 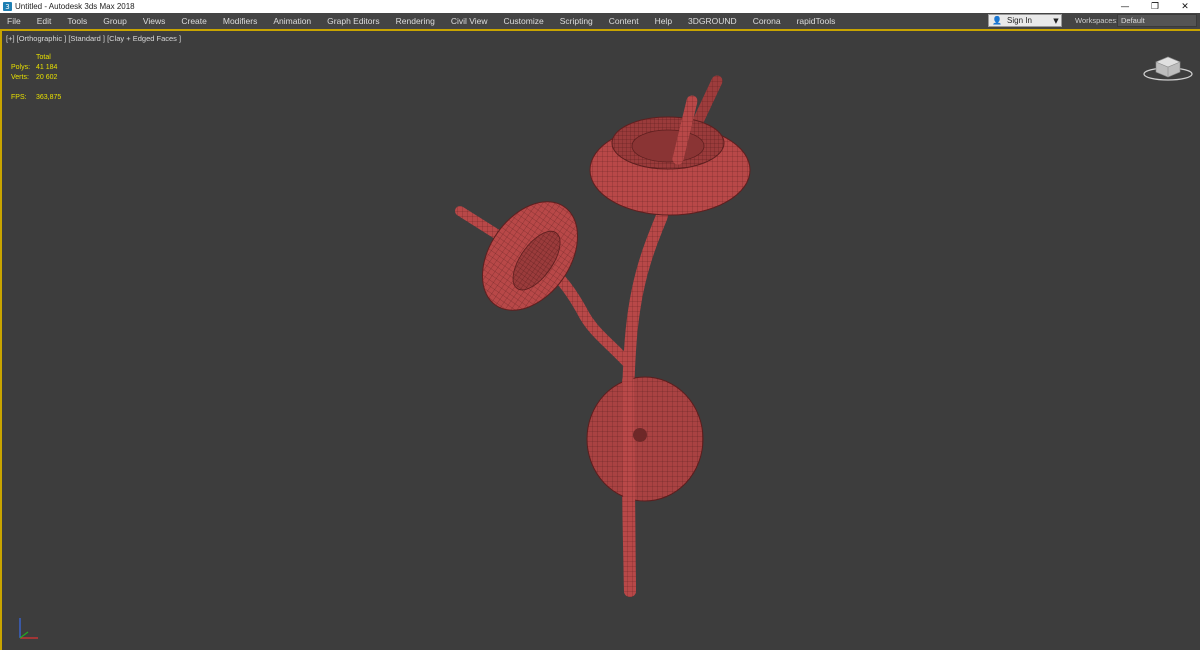 I want to click on sign-in-dropdown: 👤 Sign In ▼, so click(x=1025, y=20).